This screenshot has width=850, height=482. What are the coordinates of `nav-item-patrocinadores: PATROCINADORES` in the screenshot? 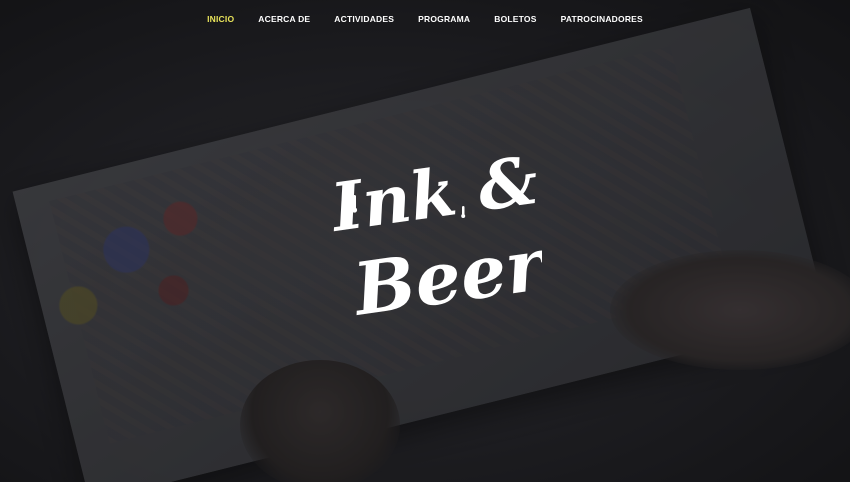 It's located at (602, 19).